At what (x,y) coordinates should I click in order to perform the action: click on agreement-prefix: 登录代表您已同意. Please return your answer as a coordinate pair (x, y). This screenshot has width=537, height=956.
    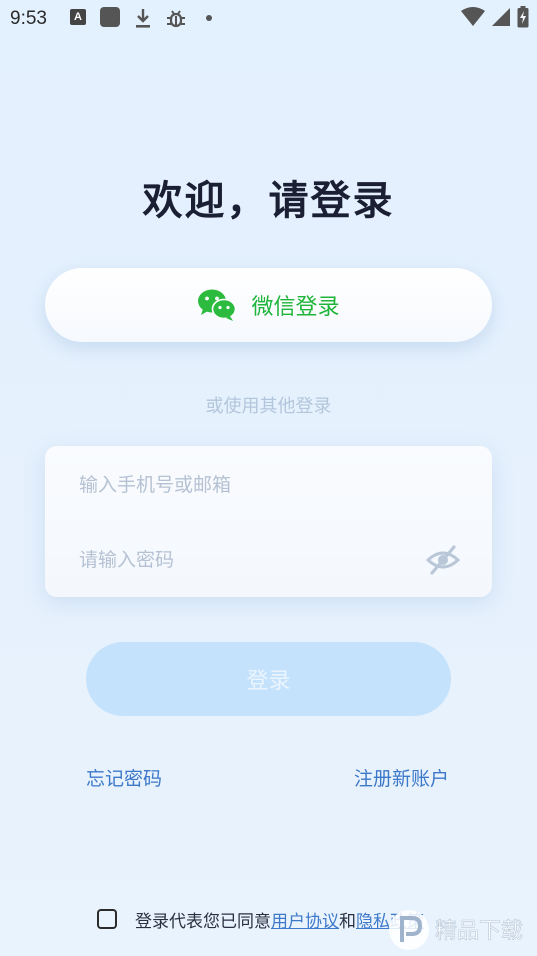
    Looking at the image, I should click on (203, 921).